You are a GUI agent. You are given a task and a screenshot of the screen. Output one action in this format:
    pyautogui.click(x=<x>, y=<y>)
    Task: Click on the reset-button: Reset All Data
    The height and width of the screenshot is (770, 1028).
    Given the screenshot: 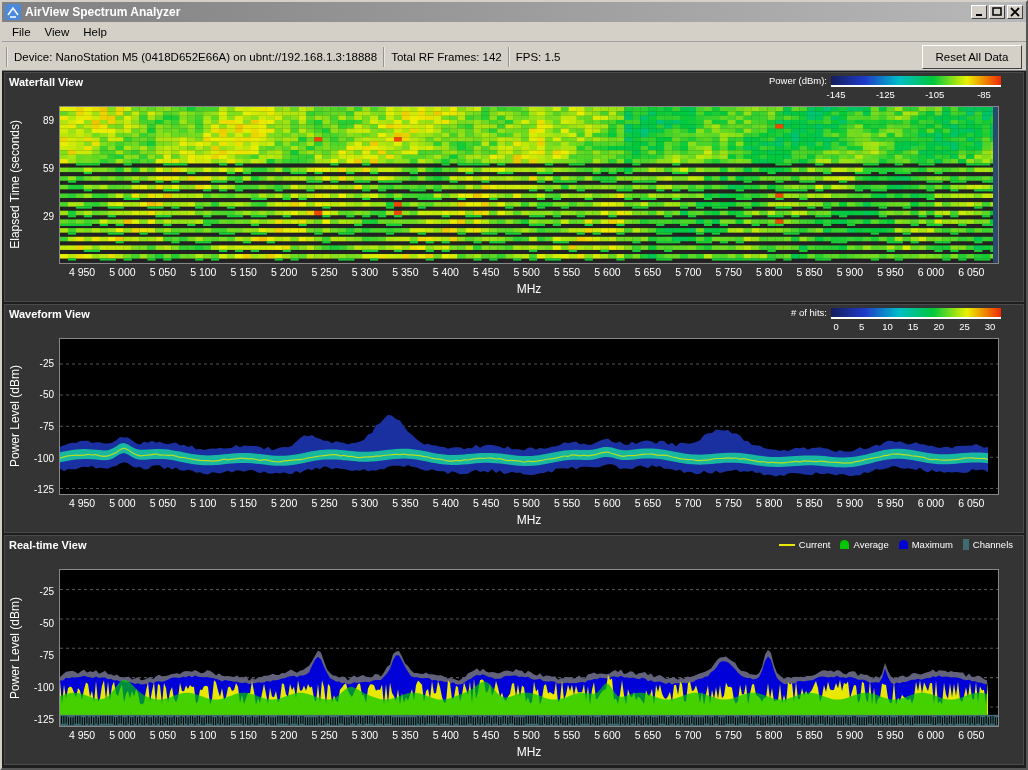 What is the action you would take?
    pyautogui.click(x=972, y=56)
    